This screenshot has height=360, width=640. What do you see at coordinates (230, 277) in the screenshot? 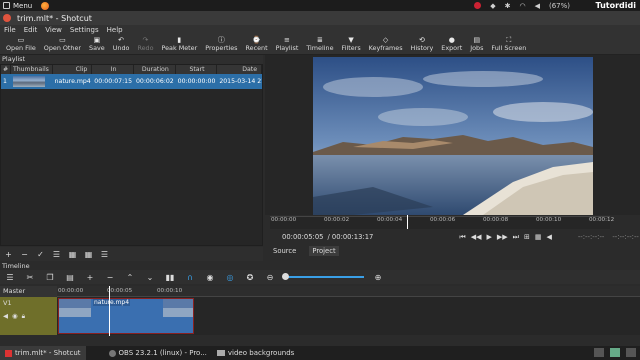
I see `ripple-icon: ◎` at bounding box center [230, 277].